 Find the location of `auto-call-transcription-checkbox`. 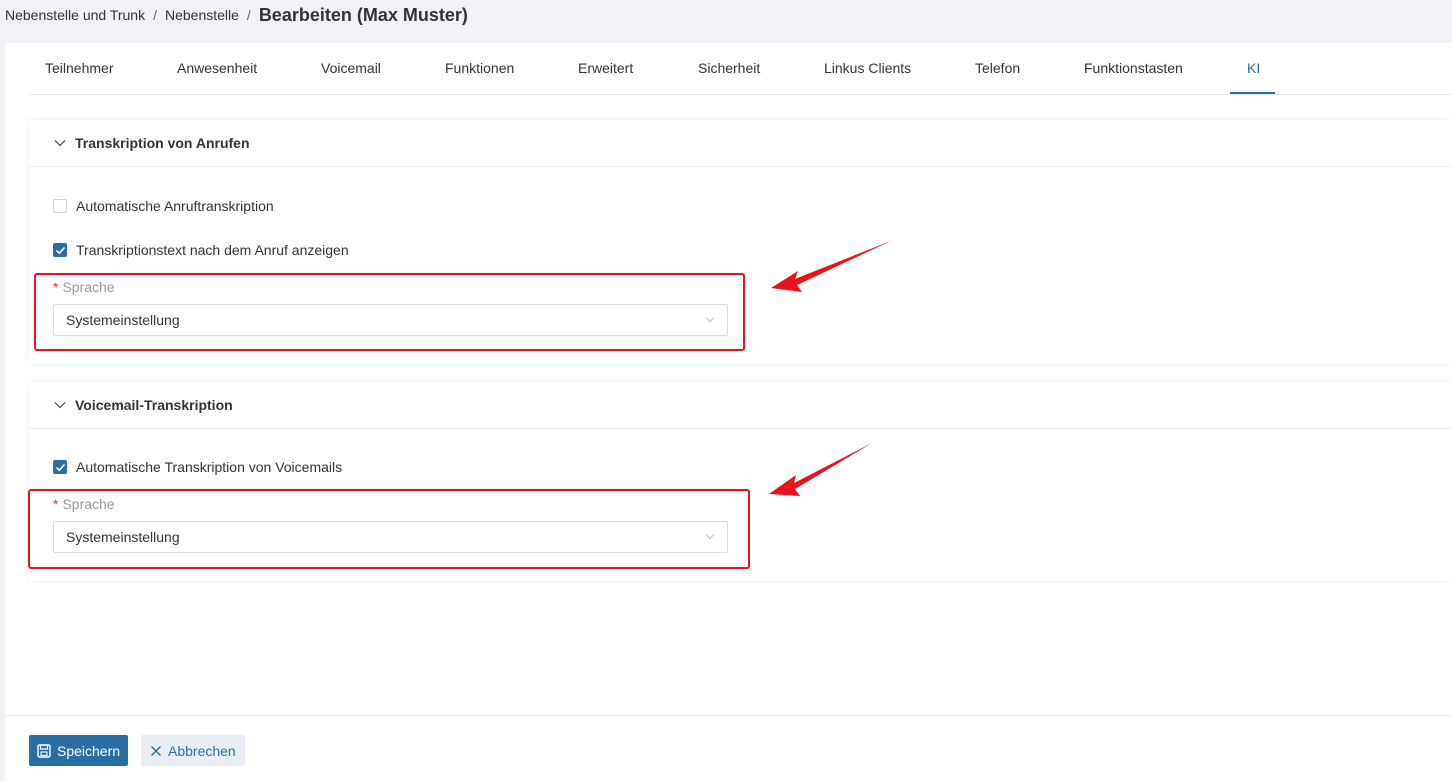

auto-call-transcription-checkbox is located at coordinates (60, 206).